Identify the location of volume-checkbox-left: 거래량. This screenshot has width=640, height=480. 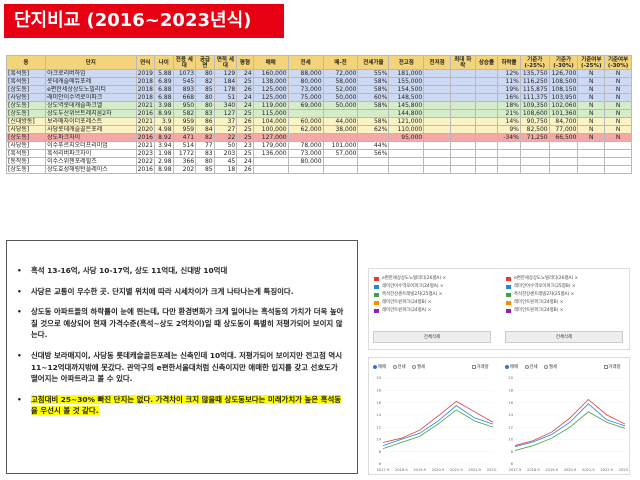
(480, 367).